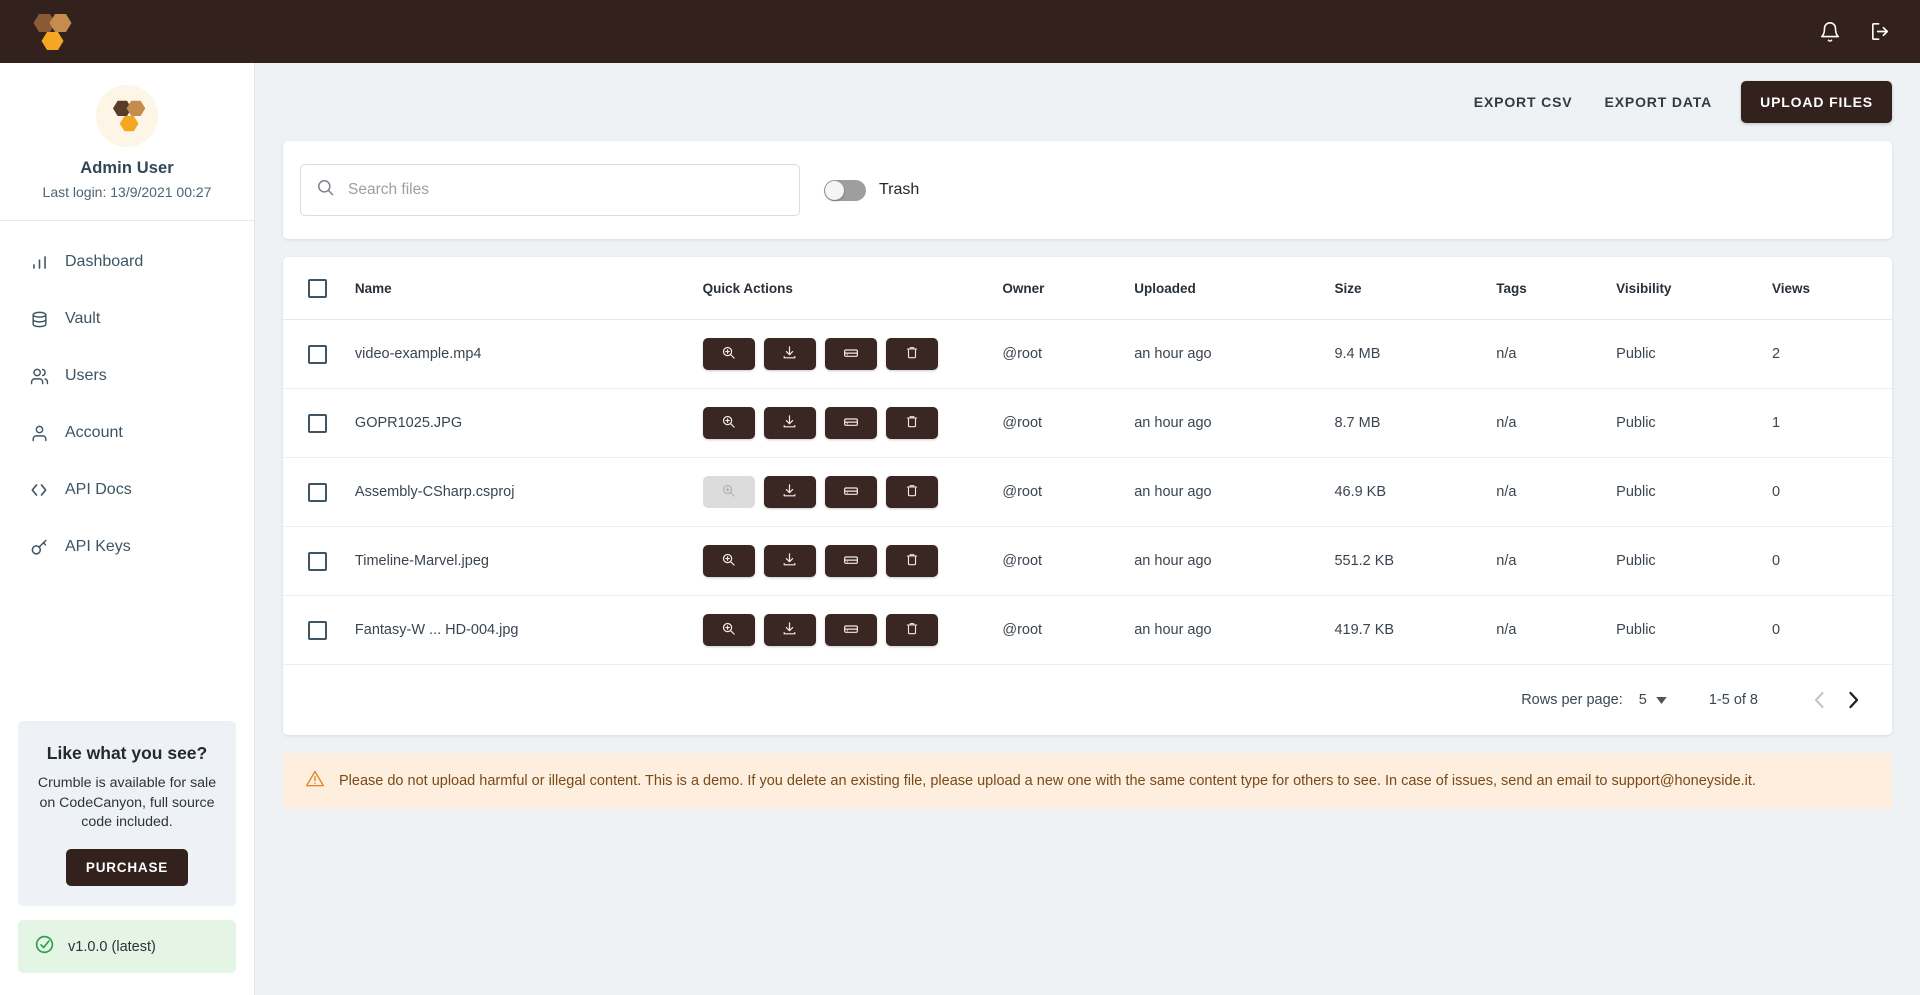 The image size is (1920, 995). Describe the element at coordinates (528, 423) in the screenshot. I see `file-name: GOPR1025.JPG` at that location.